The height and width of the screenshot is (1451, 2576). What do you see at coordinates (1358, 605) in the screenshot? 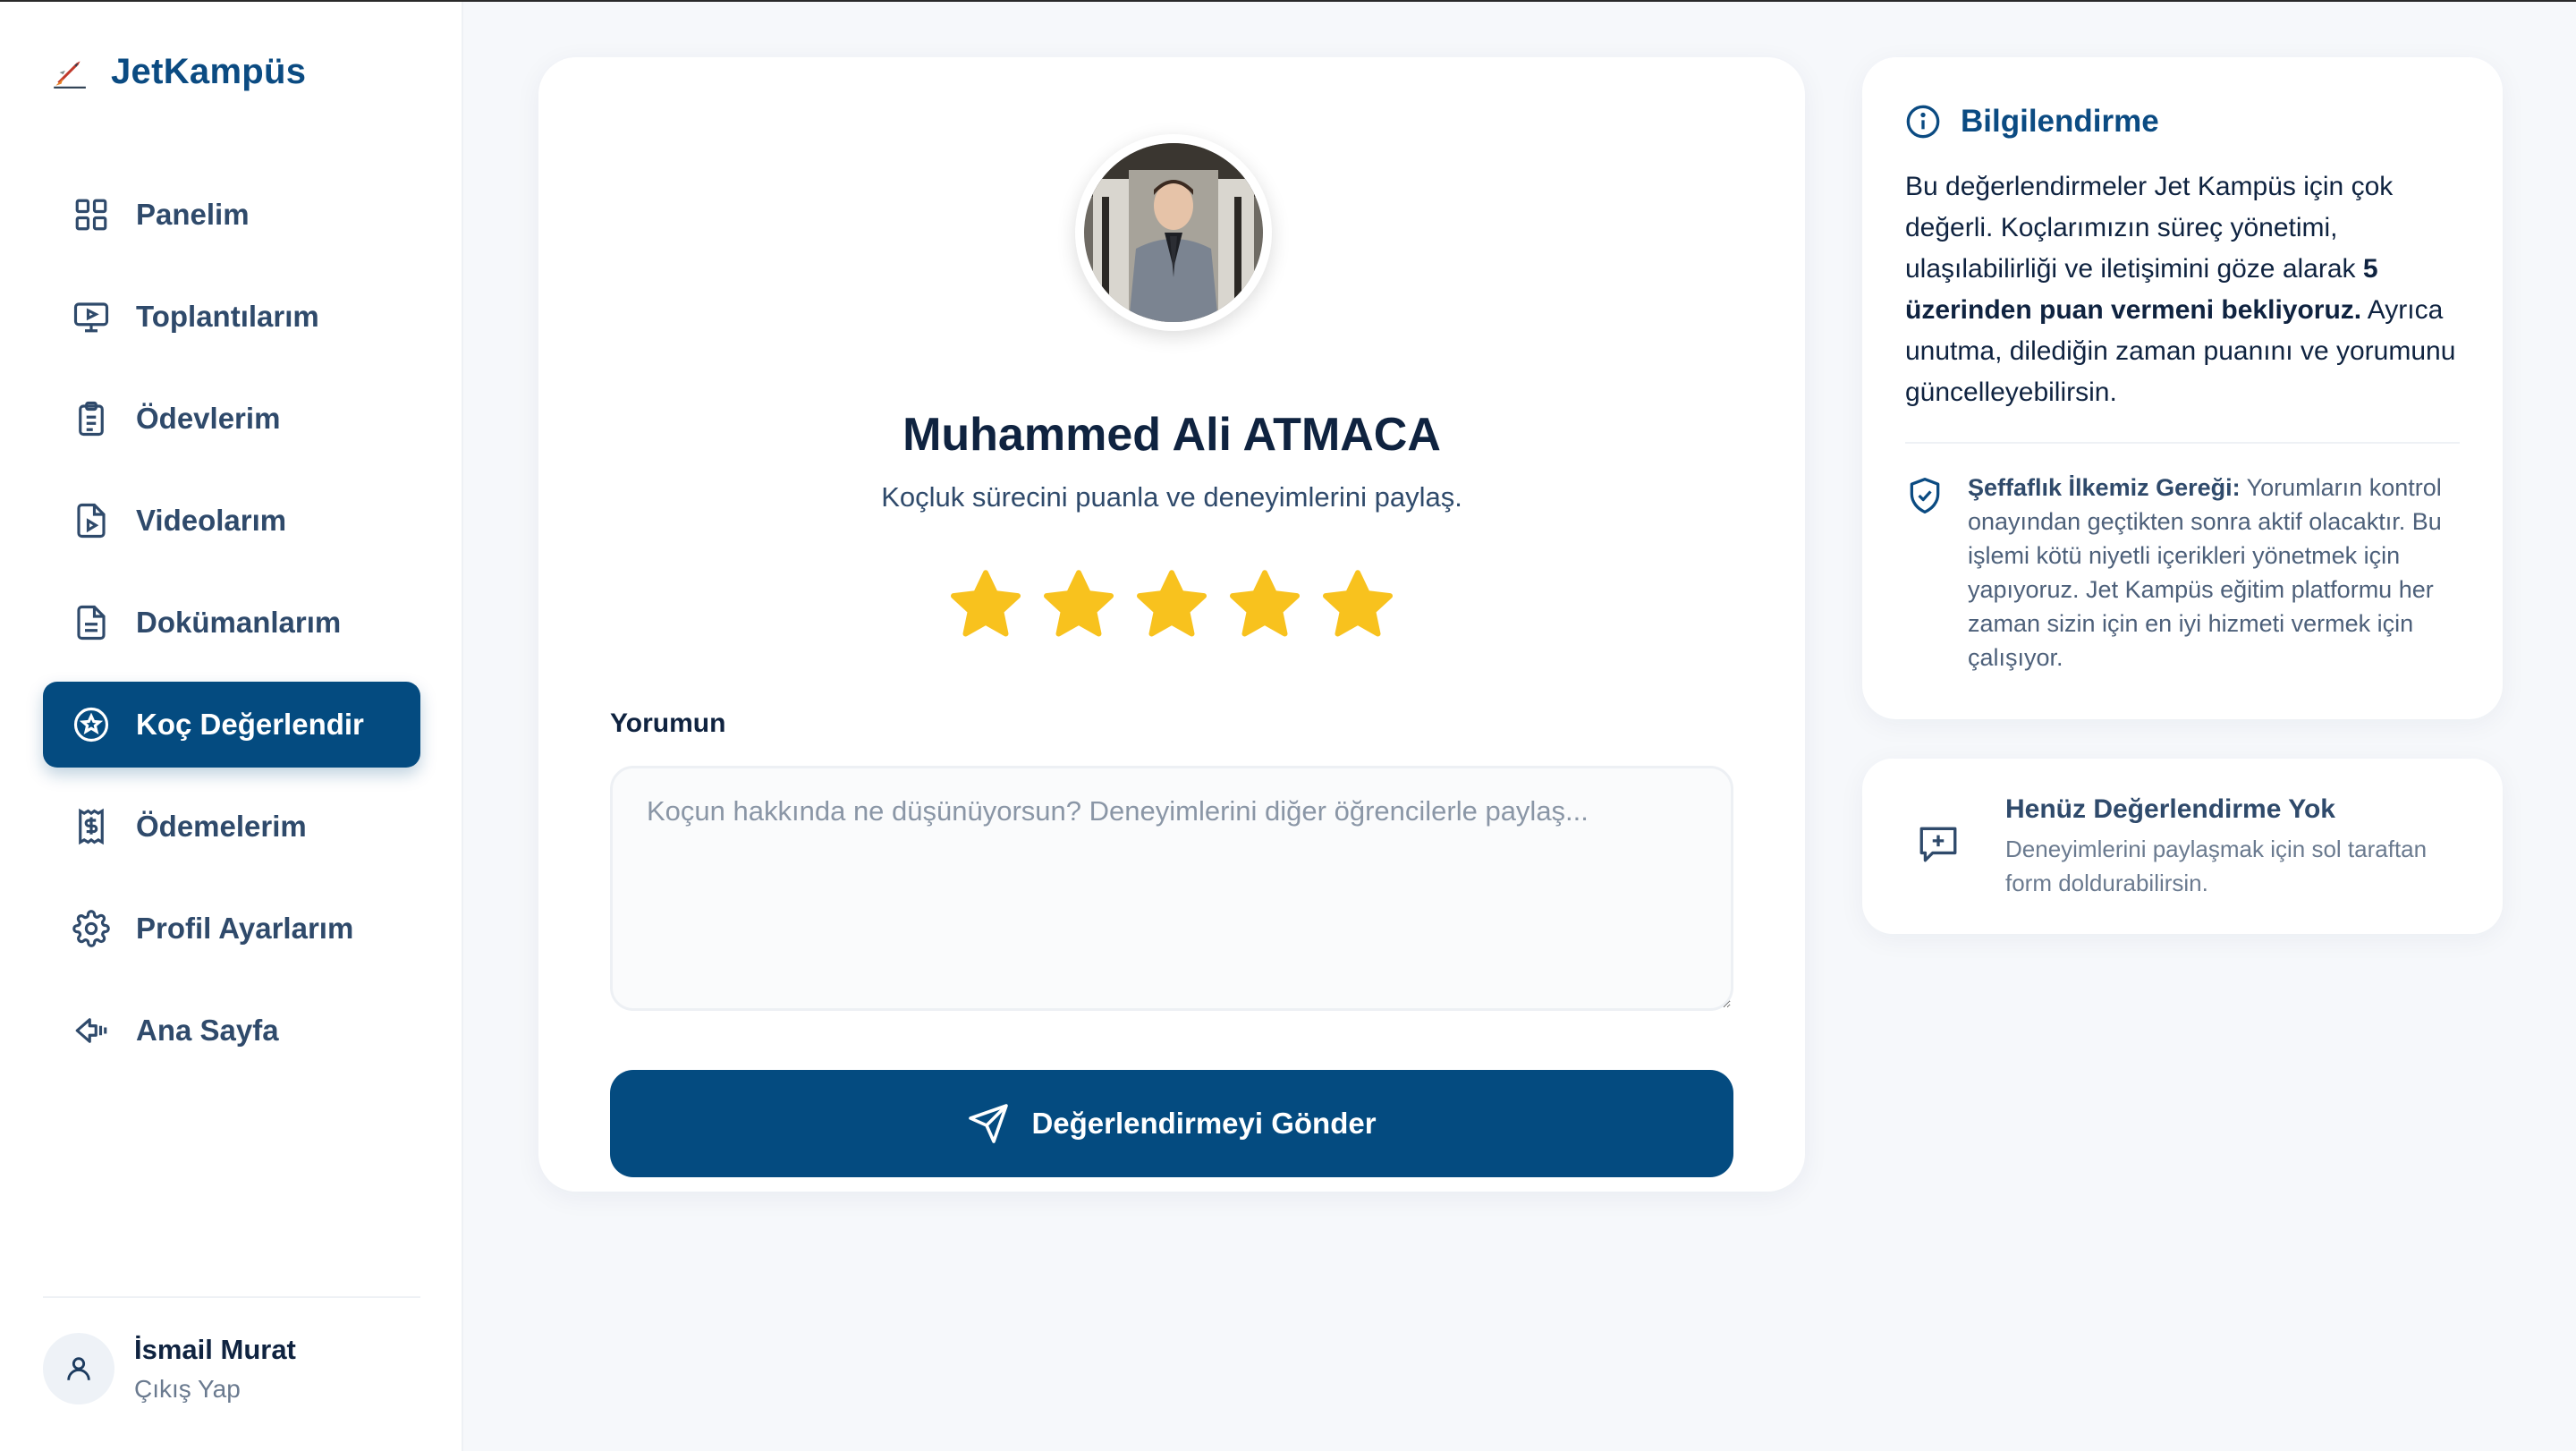
I see `star-5-icon` at bounding box center [1358, 605].